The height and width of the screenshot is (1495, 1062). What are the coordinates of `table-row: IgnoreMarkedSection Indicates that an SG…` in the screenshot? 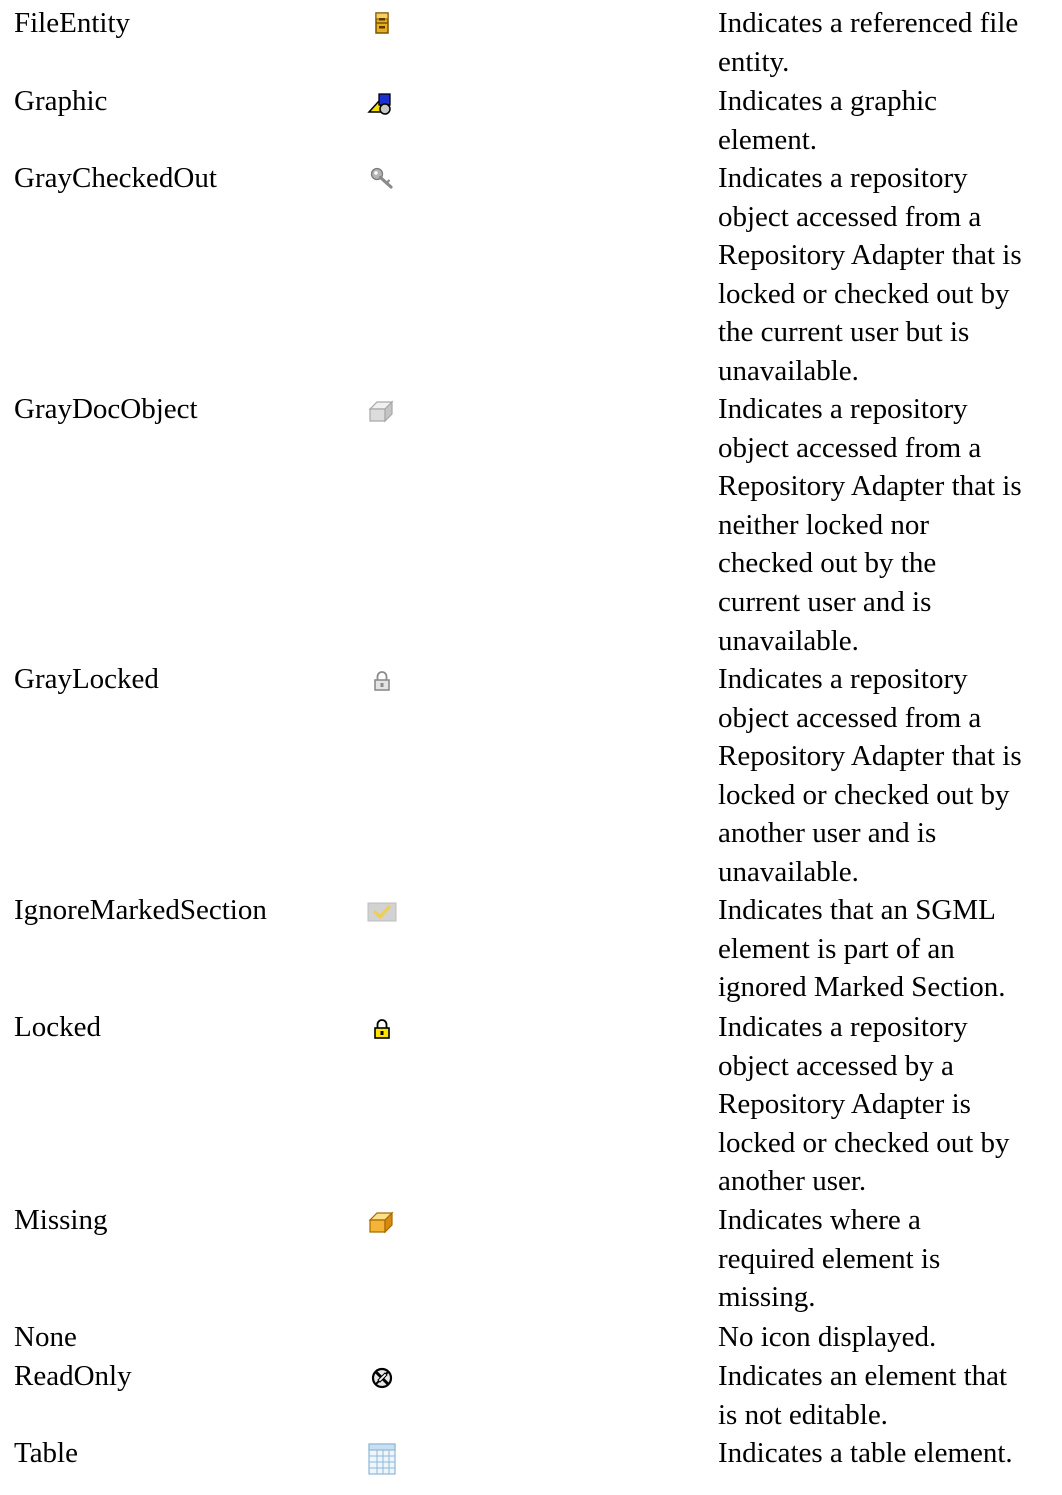 It's located at (531, 945).